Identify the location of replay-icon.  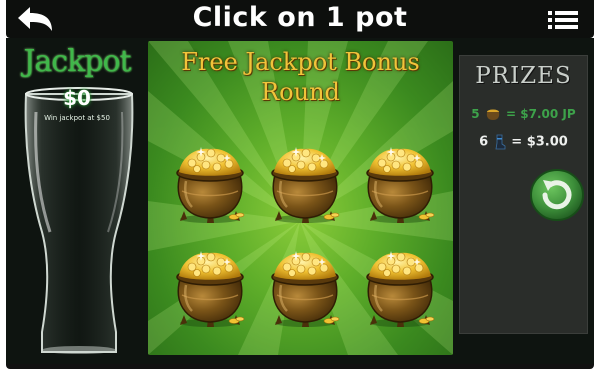
(557, 195).